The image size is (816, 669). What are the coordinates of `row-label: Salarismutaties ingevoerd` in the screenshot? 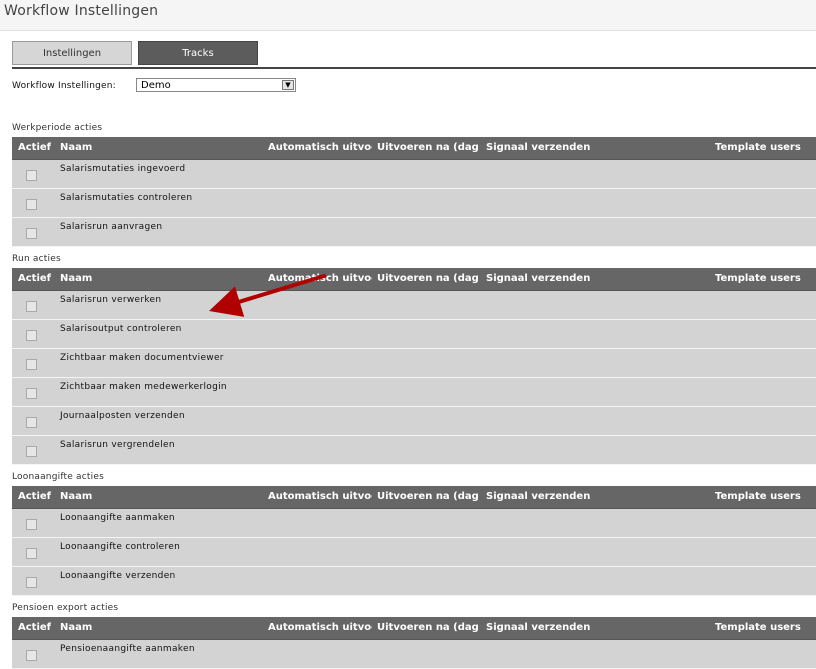 It's located at (123, 169).